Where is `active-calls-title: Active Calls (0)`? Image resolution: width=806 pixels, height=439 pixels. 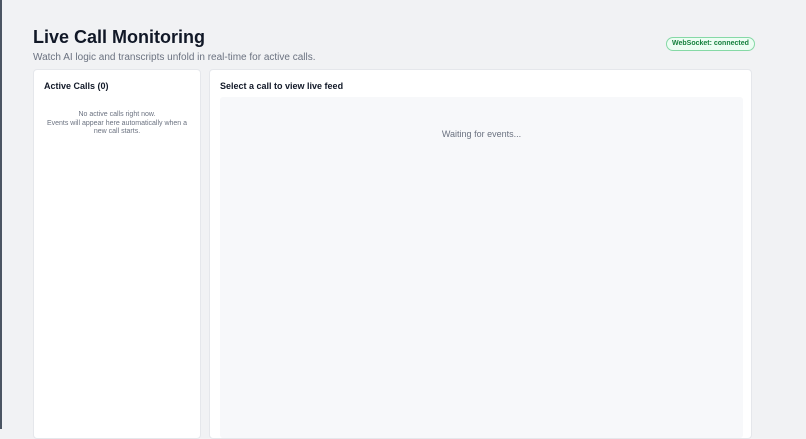 active-calls-title: Active Calls (0) is located at coordinates (76, 86).